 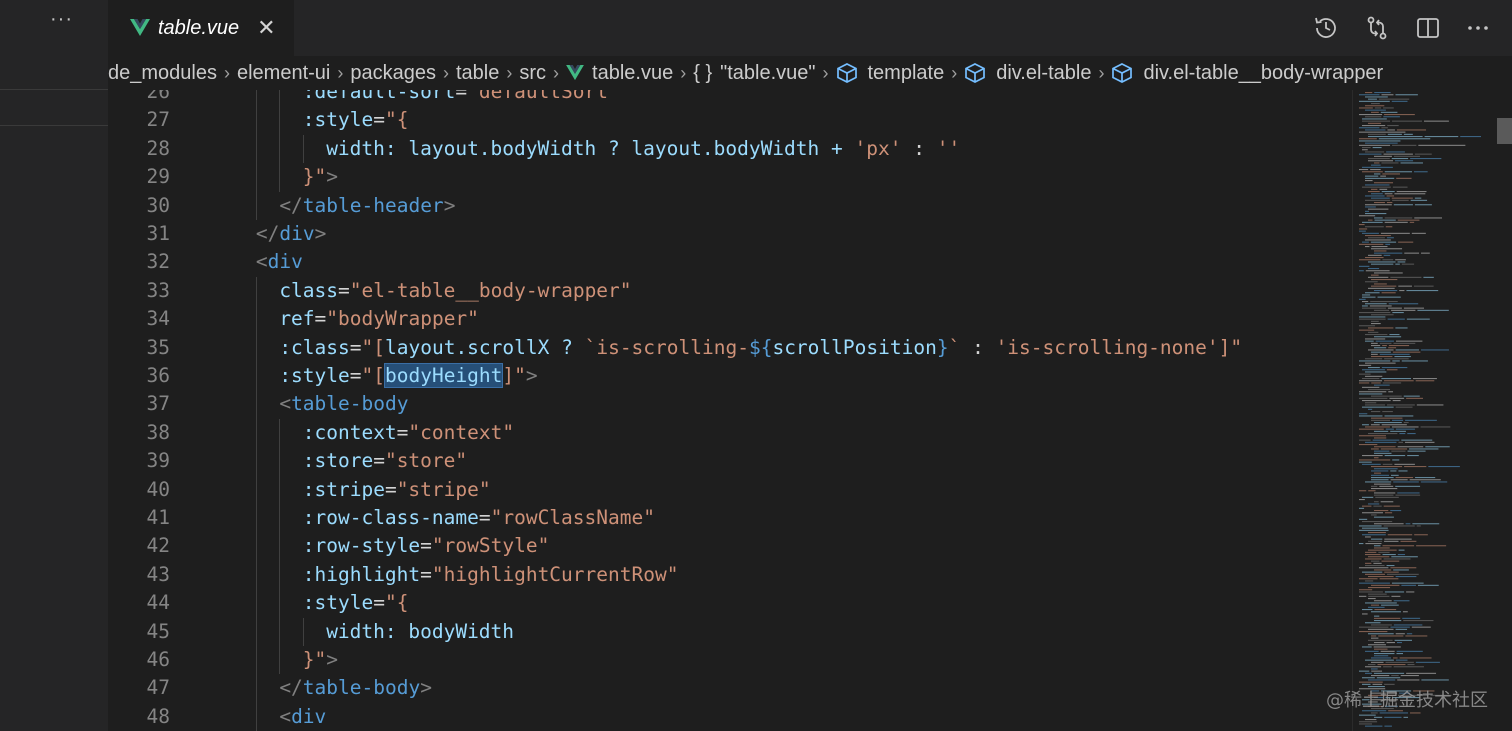 I want to click on minimap, so click(x=1425, y=410).